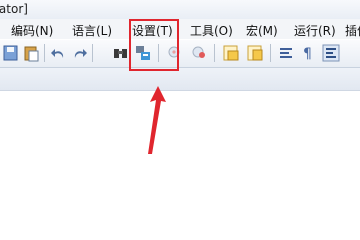 The width and height of the screenshot is (360, 240). I want to click on pointer-arrow, so click(157, 120).